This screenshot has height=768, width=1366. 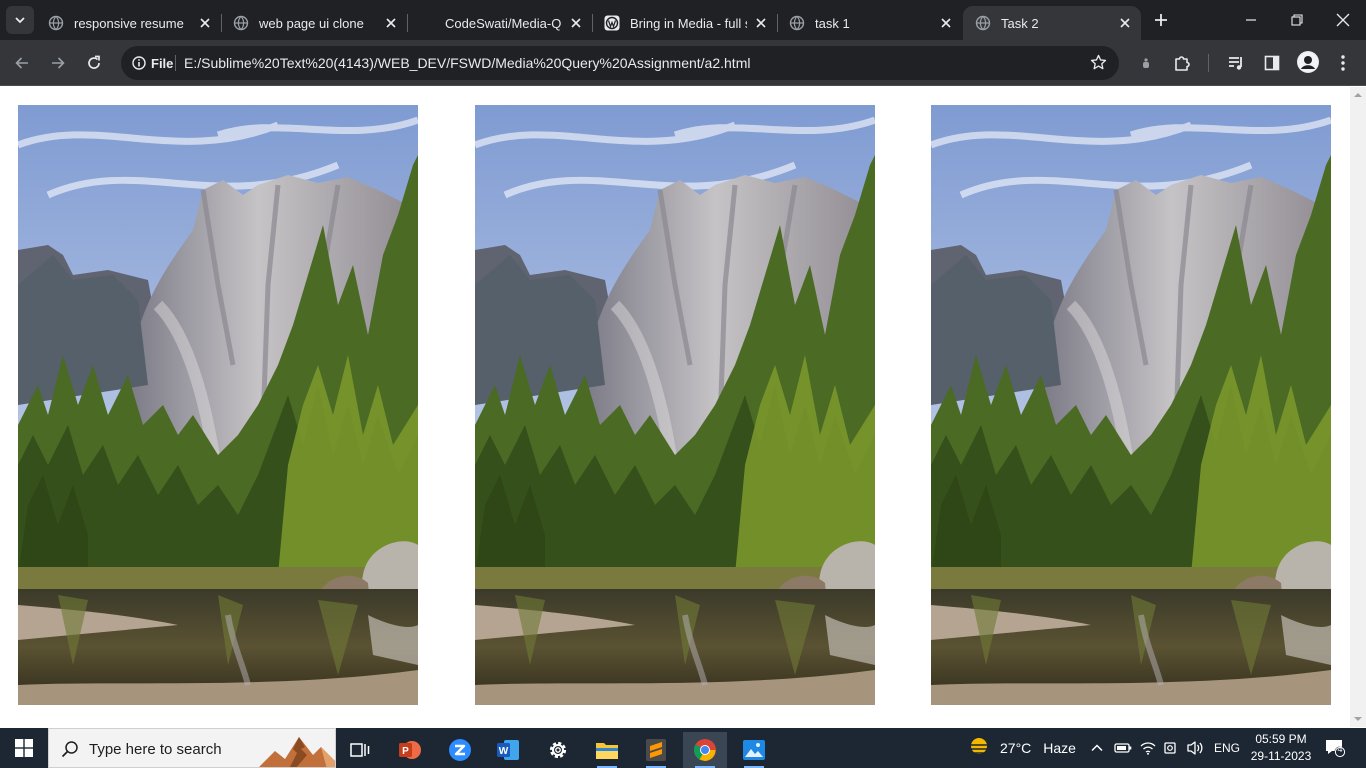 I want to click on chip-separator, so click(x=175, y=63).